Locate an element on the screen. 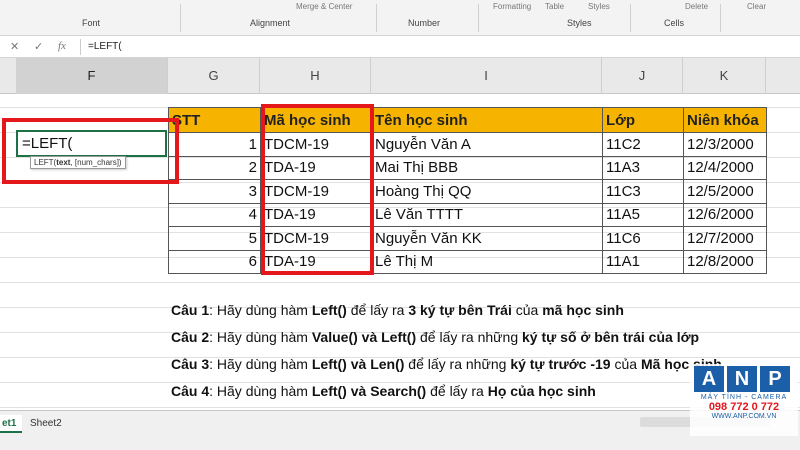 This screenshot has width=800, height=450. cell-student-name: Lê Thị M is located at coordinates (487, 261).